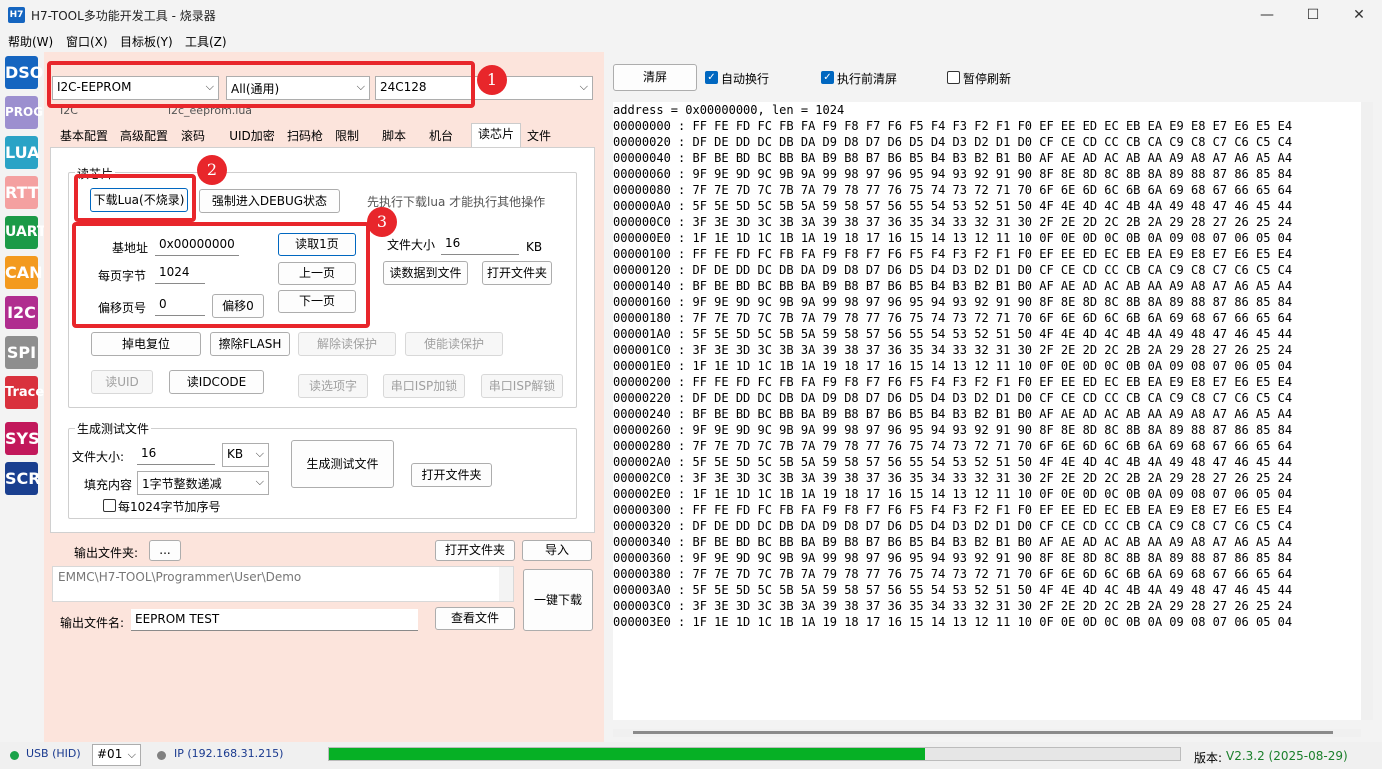  Describe the element at coordinates (283, 584) in the screenshot. I see `output-path-field: EMMC\H7-TOOL\Programmer\User\Demo` at that location.